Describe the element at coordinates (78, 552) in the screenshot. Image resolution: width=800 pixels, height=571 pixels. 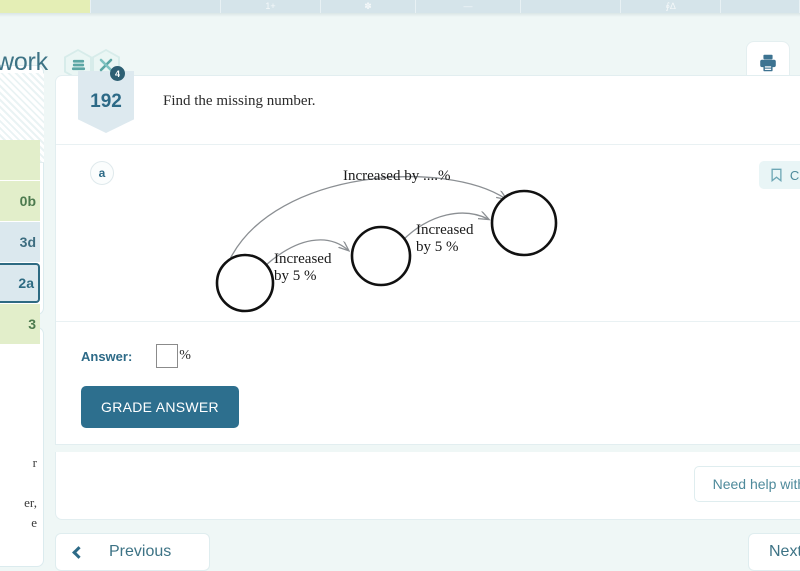
I see `chevron-left-icon` at that location.